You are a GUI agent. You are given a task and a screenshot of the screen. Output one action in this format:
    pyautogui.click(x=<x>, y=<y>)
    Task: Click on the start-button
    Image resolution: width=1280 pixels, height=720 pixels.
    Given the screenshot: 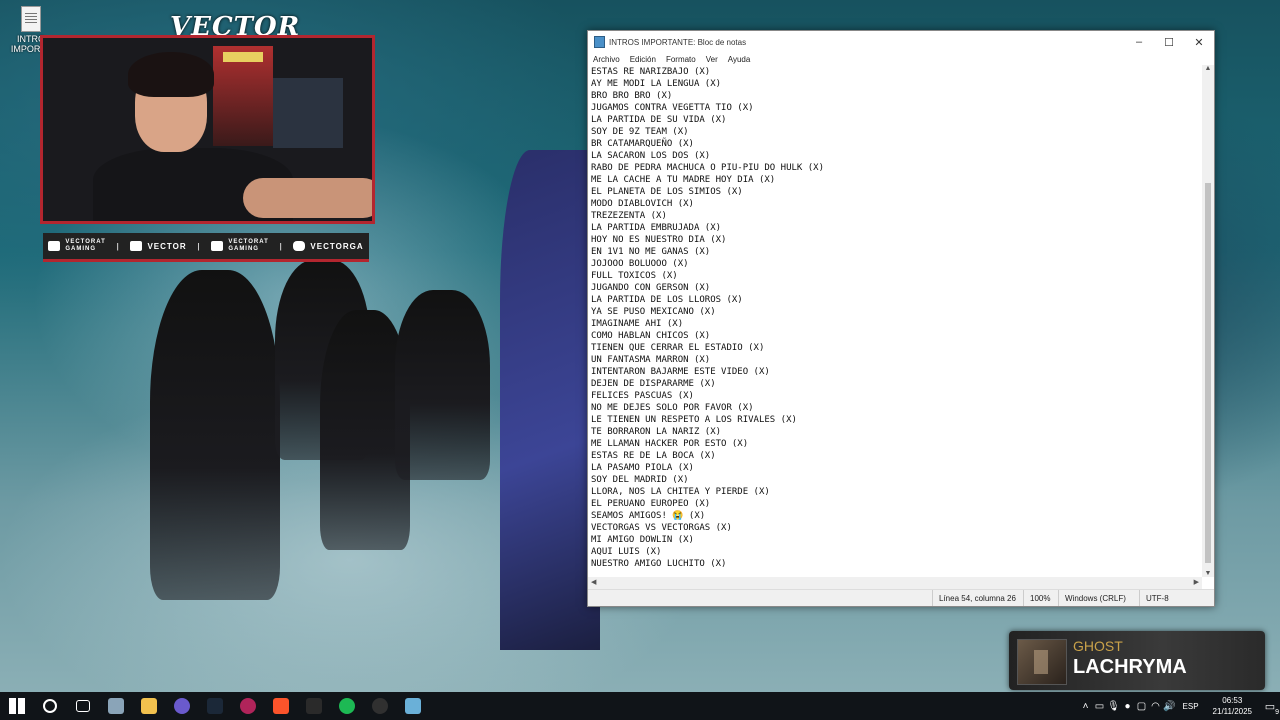 What is the action you would take?
    pyautogui.click(x=16, y=706)
    